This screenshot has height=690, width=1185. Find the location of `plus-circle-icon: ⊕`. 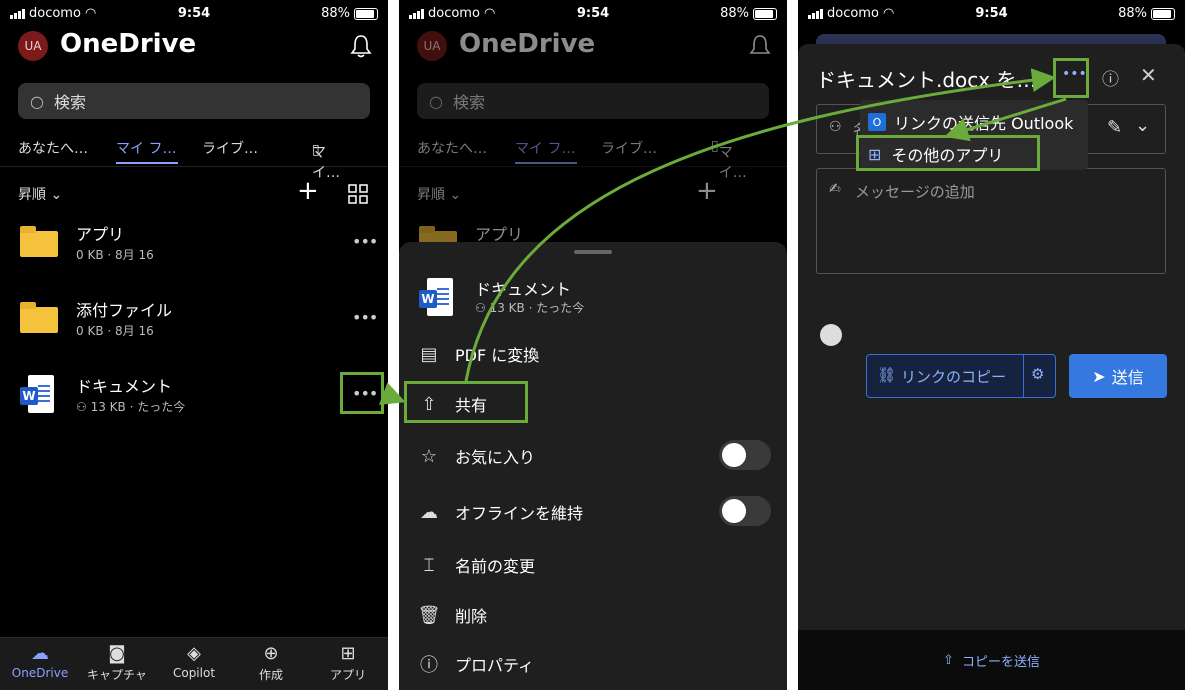

plus-circle-icon: ⊕ is located at coordinates (271, 653).